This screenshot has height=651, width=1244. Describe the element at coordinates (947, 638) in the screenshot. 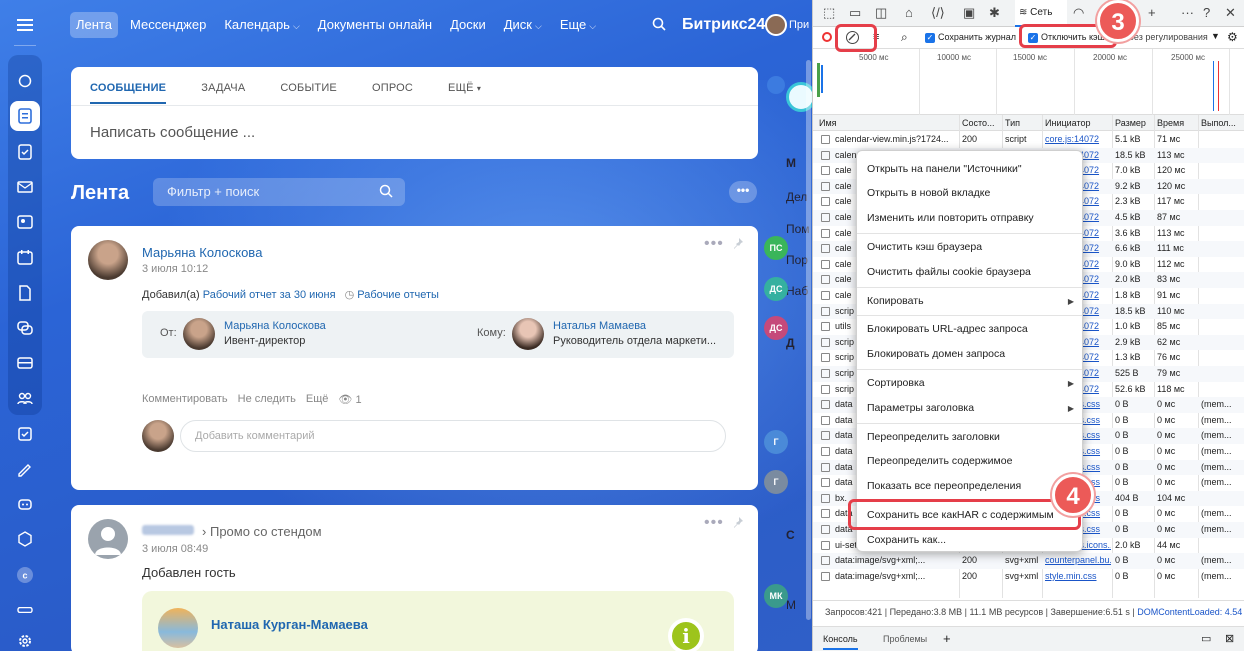

I see `add-drawer-tab-icon: +` at that location.